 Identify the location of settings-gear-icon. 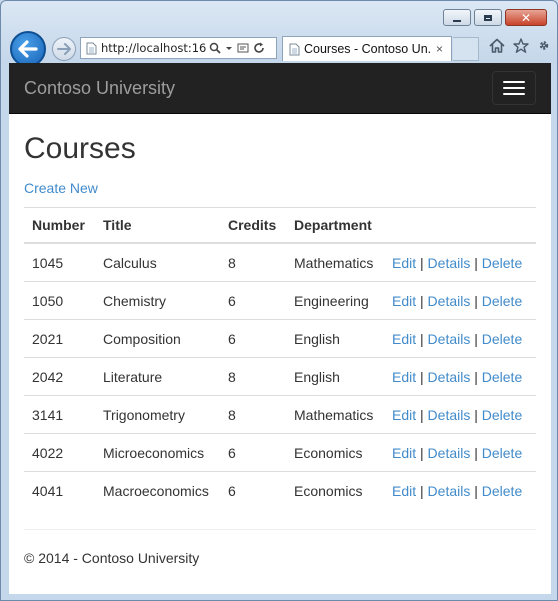
(544, 45).